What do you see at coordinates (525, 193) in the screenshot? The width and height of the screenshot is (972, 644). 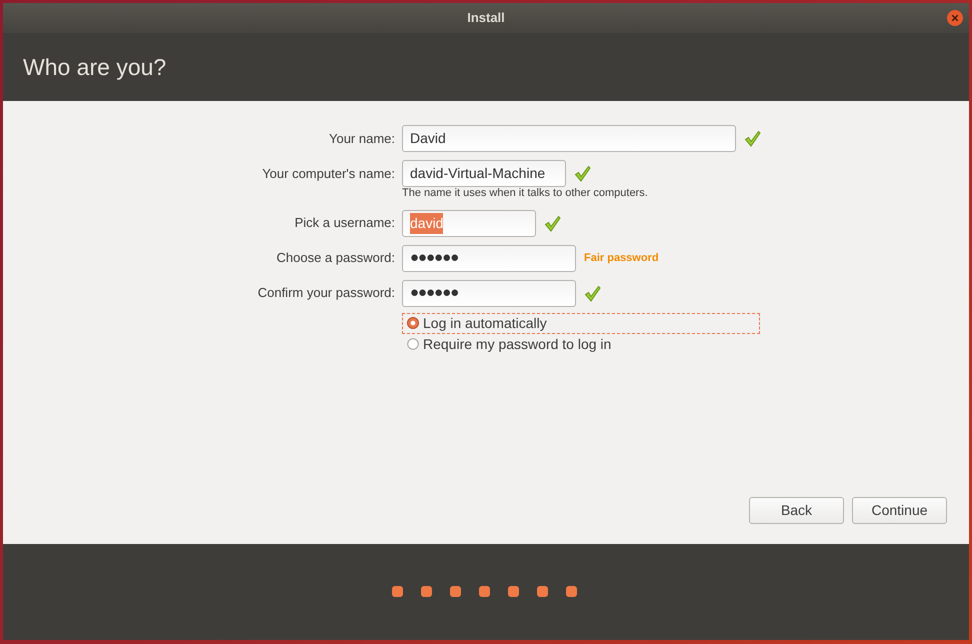 I see `hint-text: The name it uses when it talks to other computers.` at bounding box center [525, 193].